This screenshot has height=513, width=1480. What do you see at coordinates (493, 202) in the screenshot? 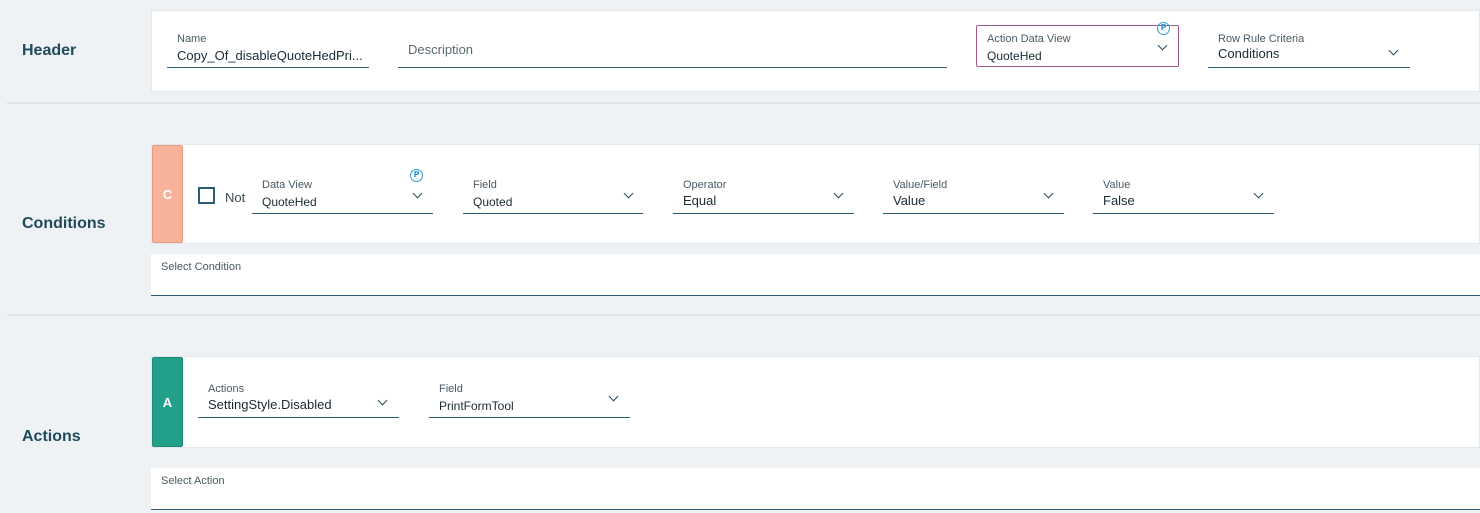
I see `field-value: Quoted` at bounding box center [493, 202].